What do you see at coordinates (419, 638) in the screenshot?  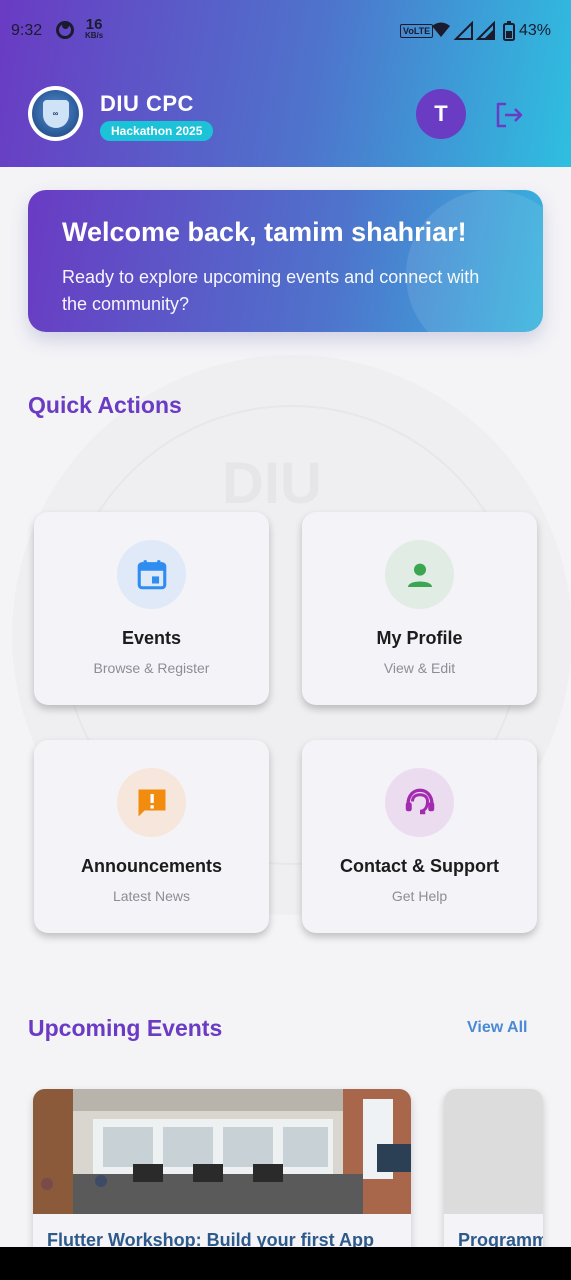 I see `profile-card-title: My Profile` at bounding box center [419, 638].